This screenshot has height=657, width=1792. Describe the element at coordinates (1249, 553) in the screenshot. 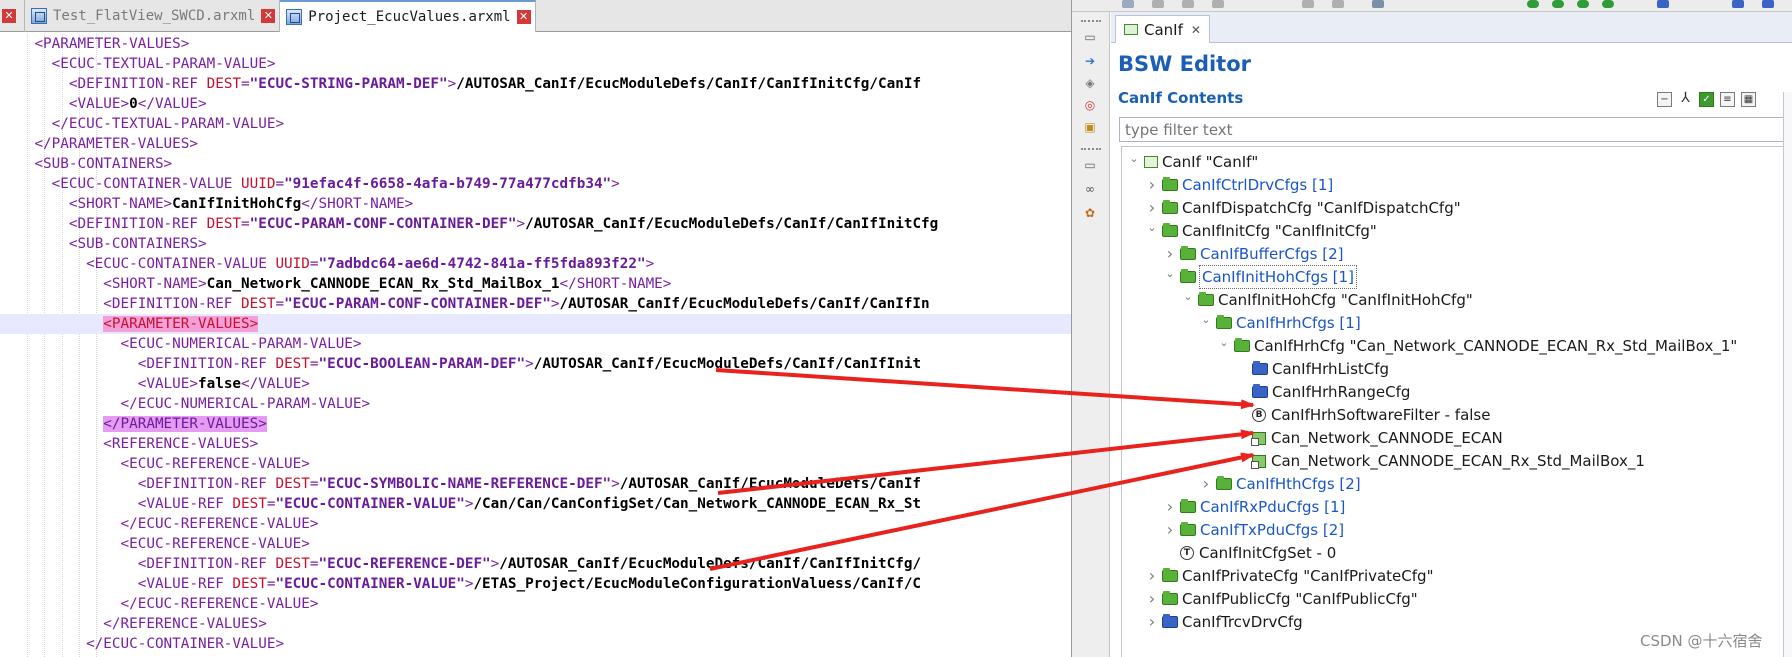

I see `tree-node: T CanIfInitCfgSet - 0` at that location.